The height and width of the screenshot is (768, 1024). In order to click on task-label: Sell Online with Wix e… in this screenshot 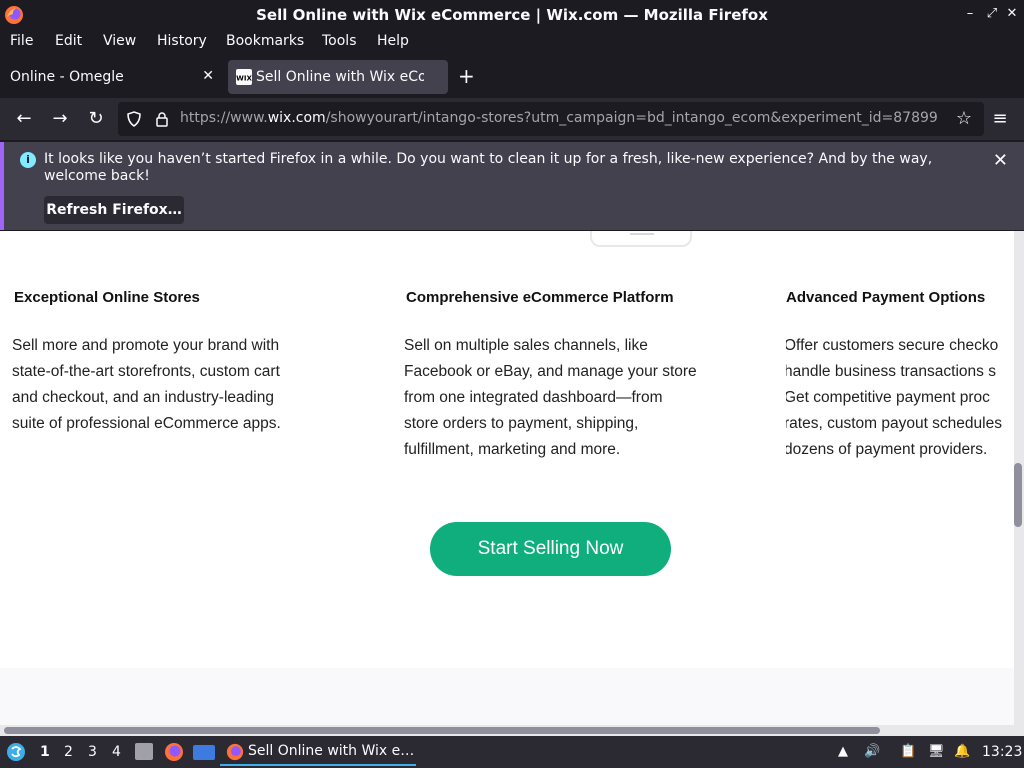, I will do `click(331, 751)`.